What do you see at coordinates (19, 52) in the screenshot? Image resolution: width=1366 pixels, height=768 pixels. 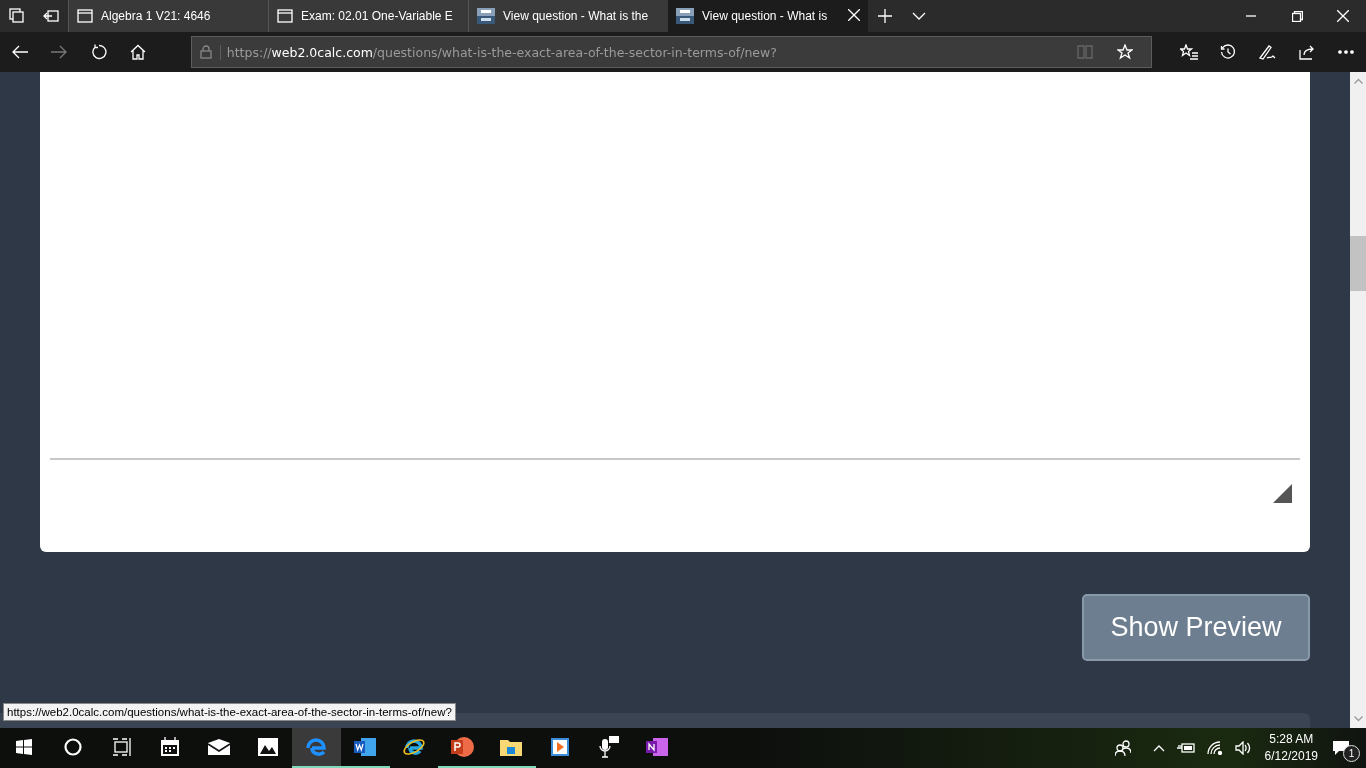 I see `arrow-left-icon` at bounding box center [19, 52].